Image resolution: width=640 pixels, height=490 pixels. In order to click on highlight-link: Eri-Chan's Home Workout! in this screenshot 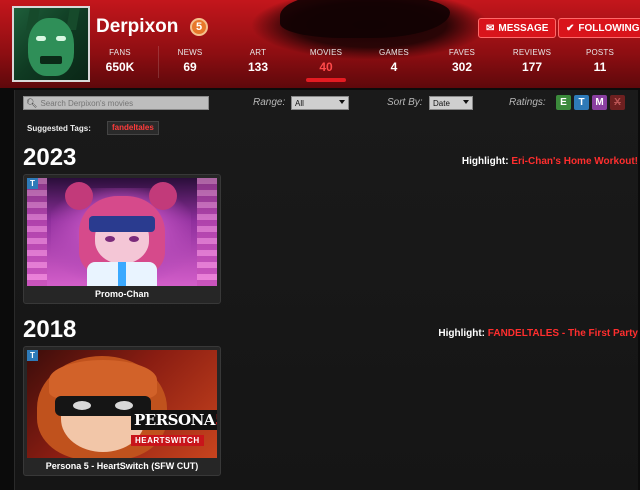, I will do `click(574, 161)`.